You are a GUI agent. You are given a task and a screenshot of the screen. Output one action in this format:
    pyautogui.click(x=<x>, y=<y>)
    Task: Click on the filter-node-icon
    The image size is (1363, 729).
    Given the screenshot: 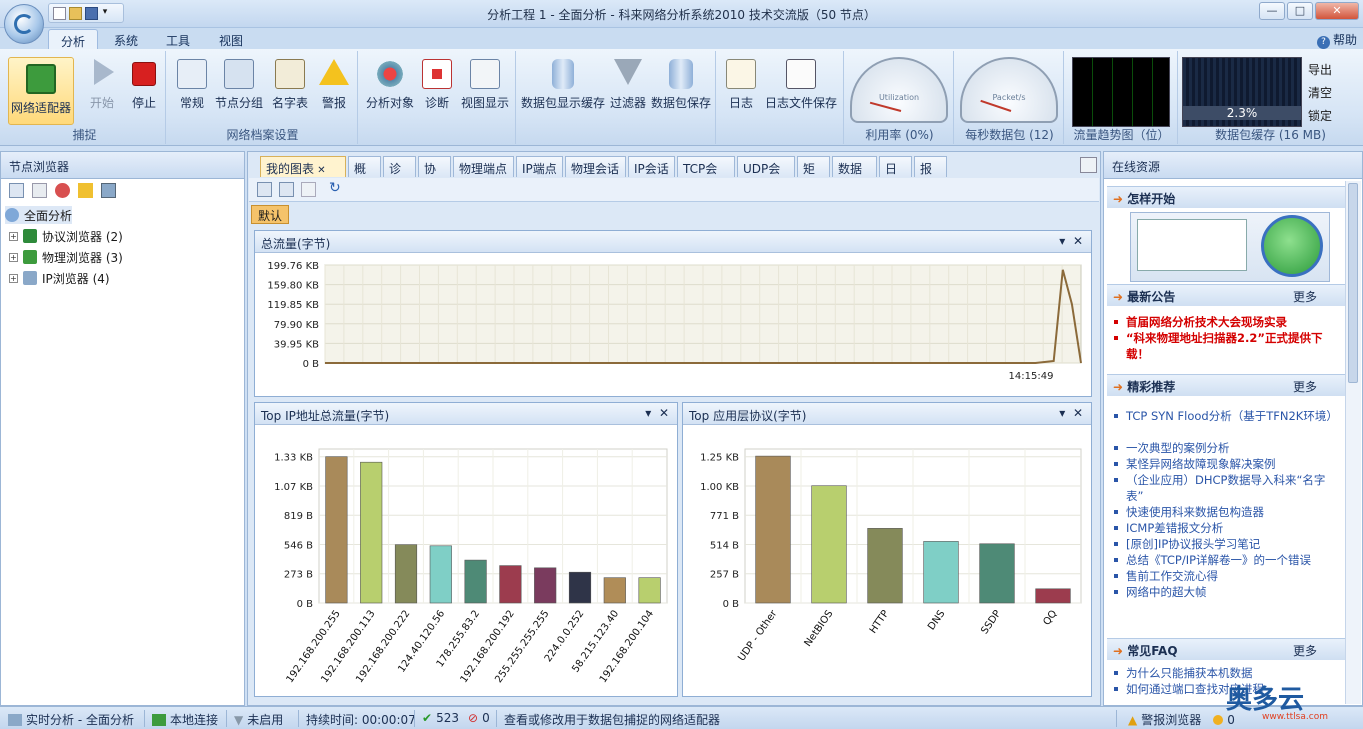 What is the action you would take?
    pyautogui.click(x=39, y=190)
    